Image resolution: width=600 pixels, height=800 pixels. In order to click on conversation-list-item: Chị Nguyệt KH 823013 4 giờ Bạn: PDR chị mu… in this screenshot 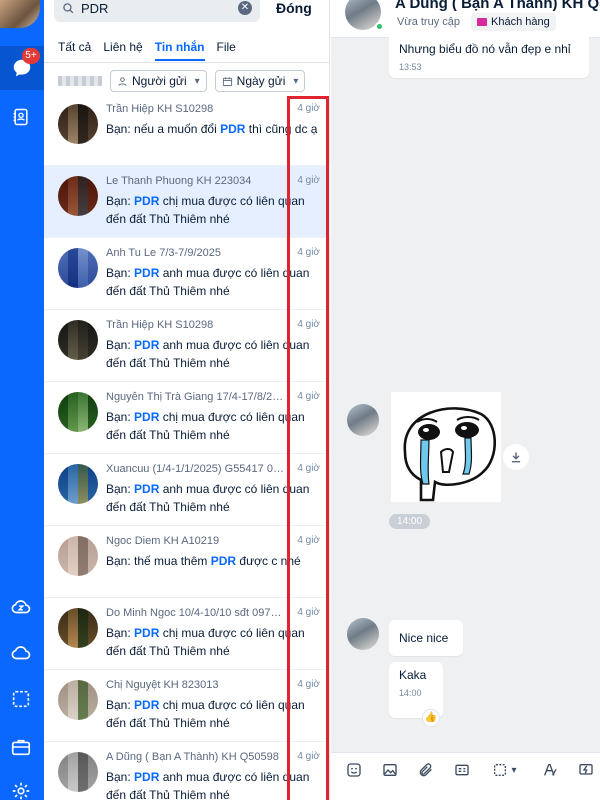, I will do `click(187, 706)`.